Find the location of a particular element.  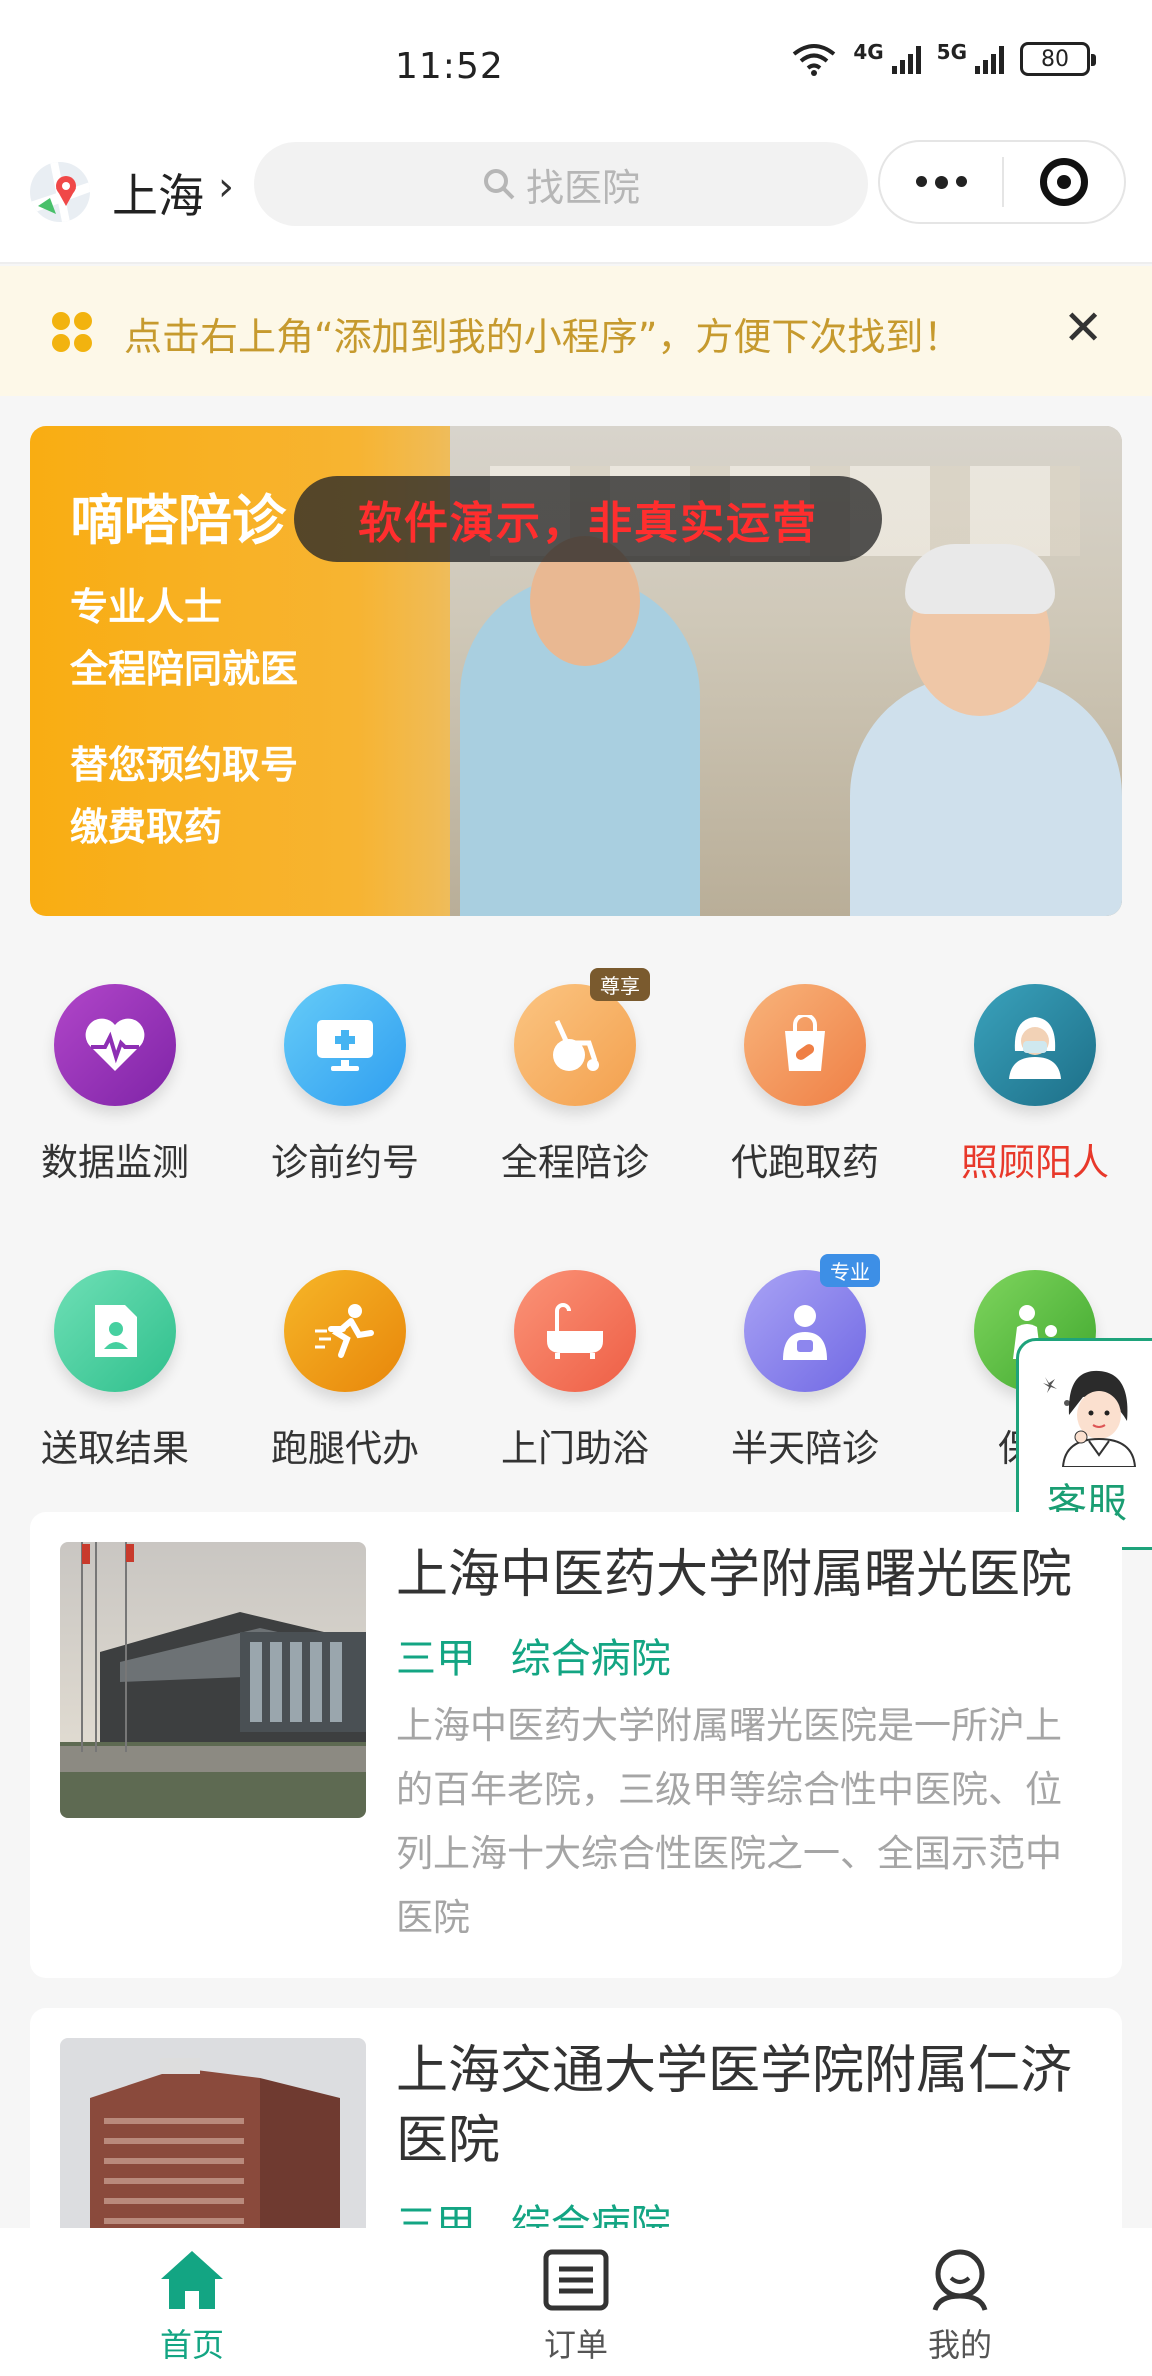

service-label: 半天陪诊 is located at coordinates (805, 1448).